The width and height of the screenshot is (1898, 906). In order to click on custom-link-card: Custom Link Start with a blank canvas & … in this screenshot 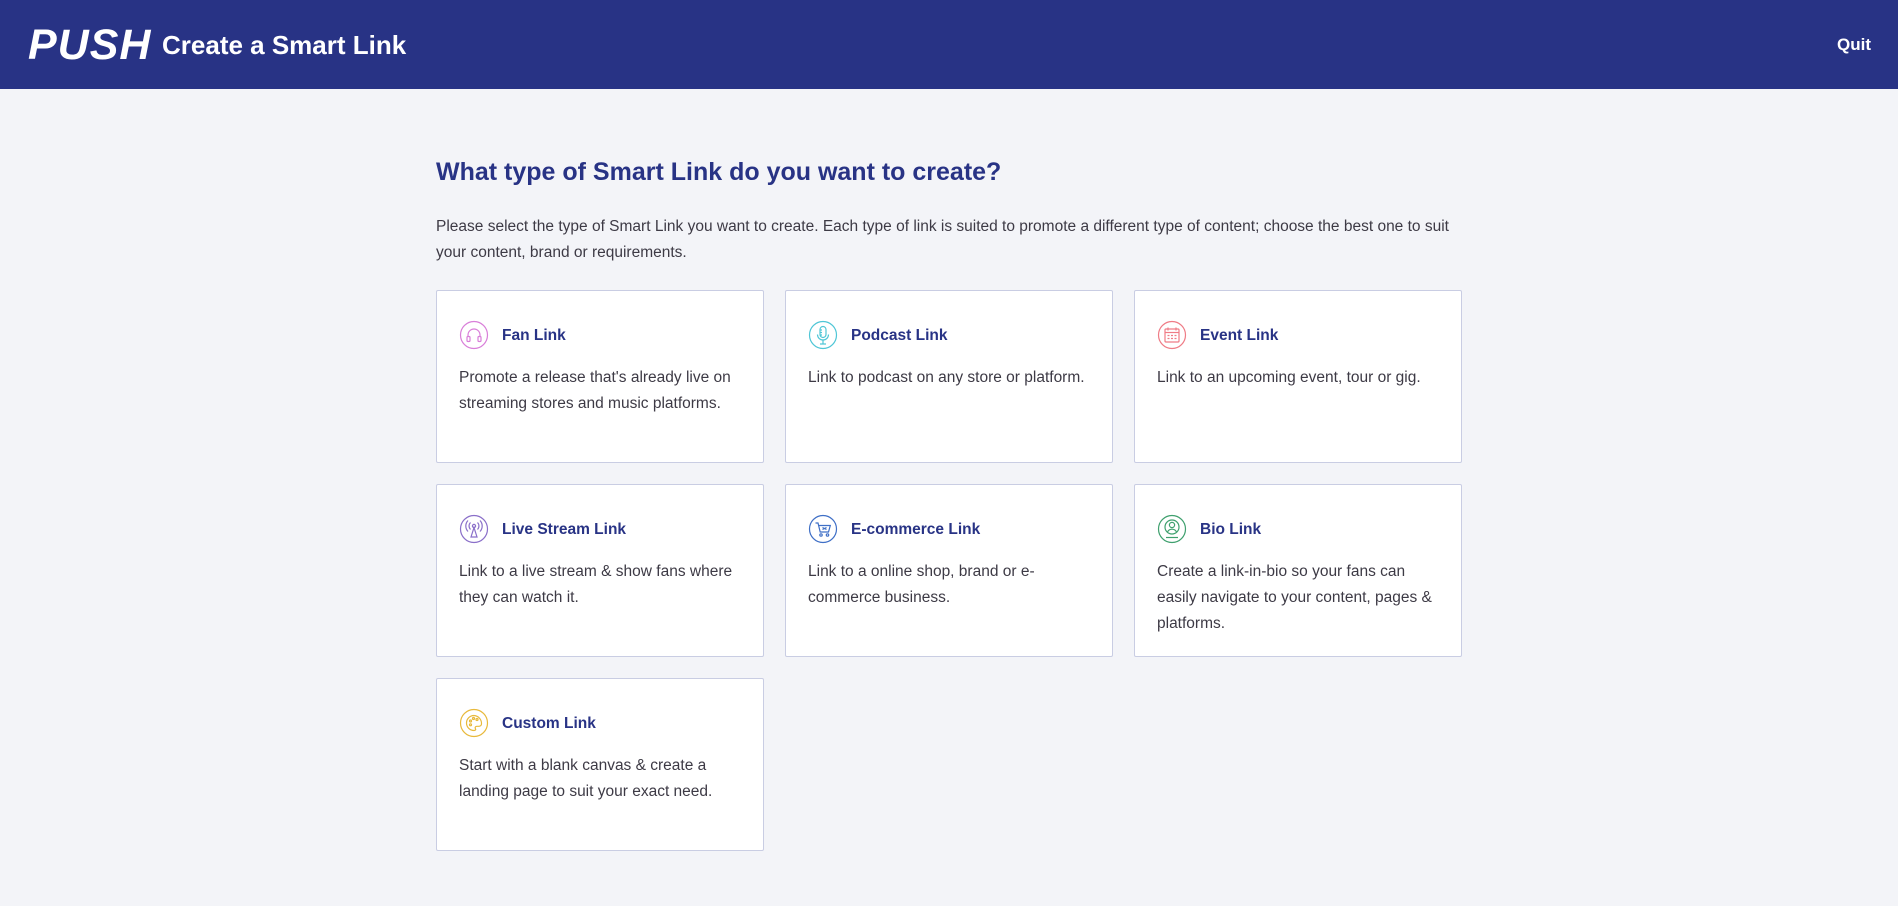, I will do `click(600, 764)`.